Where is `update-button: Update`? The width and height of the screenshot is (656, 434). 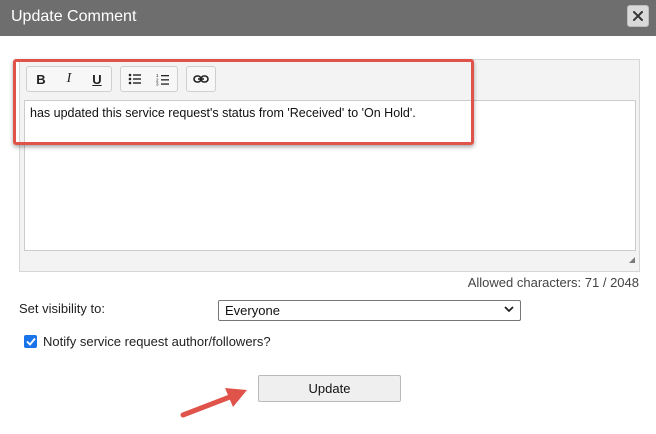 update-button: Update is located at coordinates (329, 388).